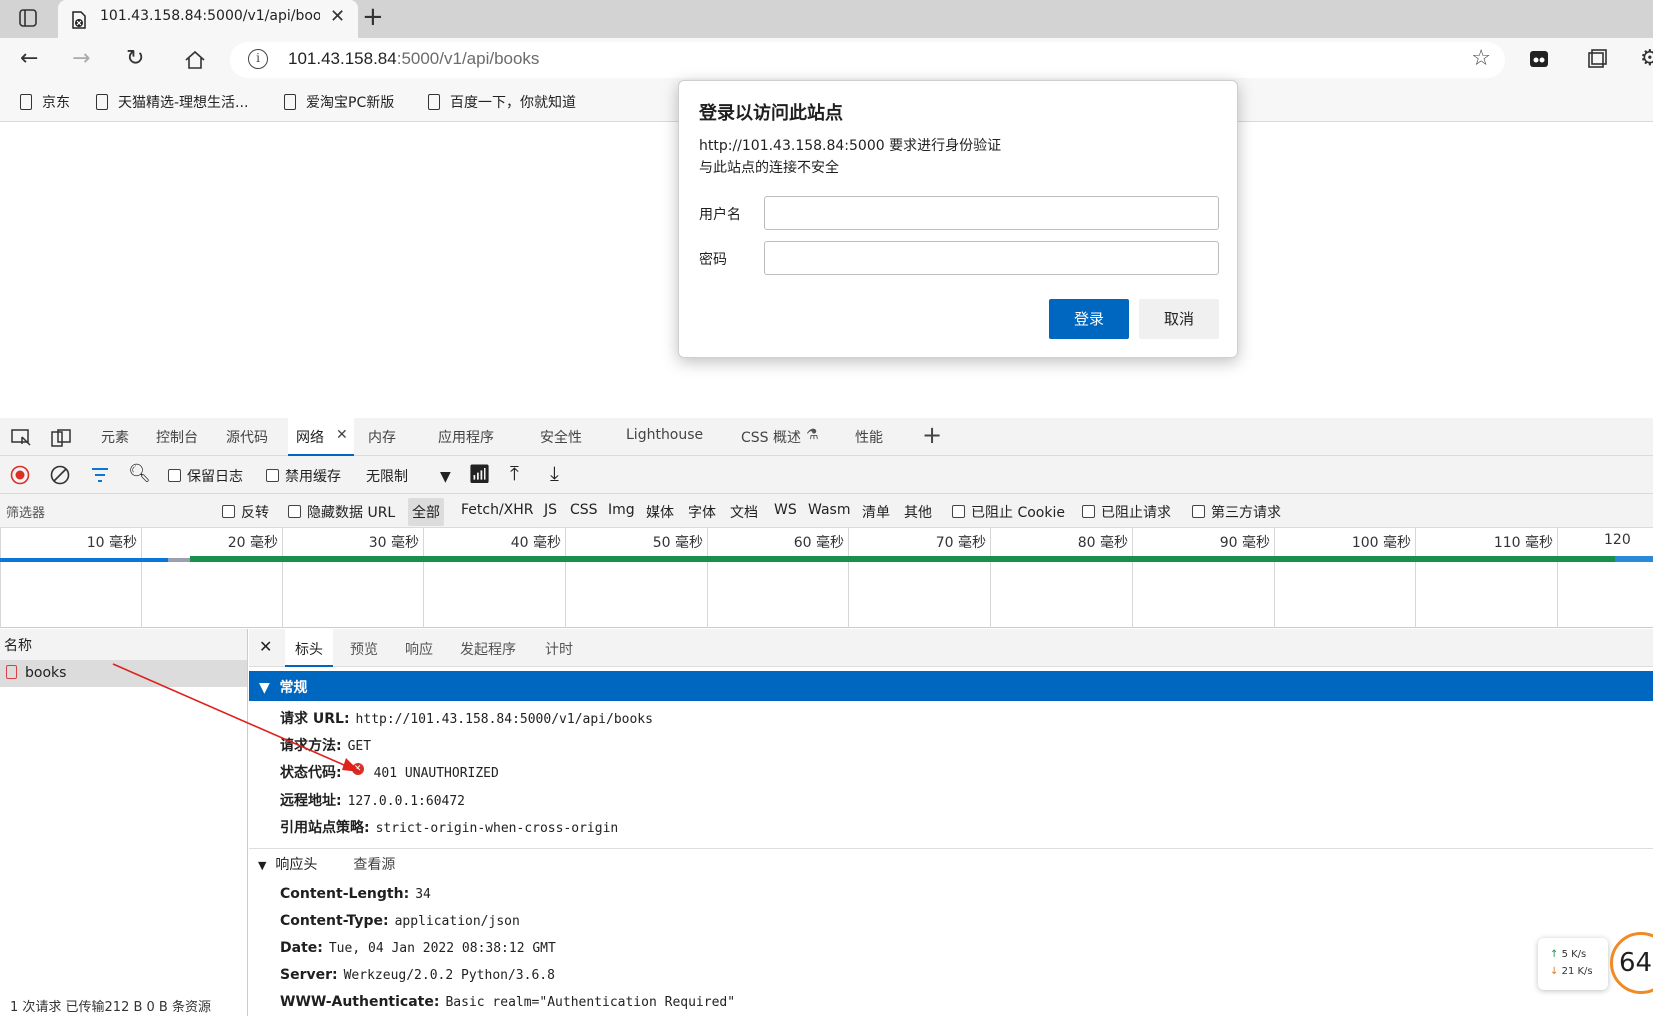 Image resolution: width=1653 pixels, height=1016 pixels. I want to click on throttle-select: 无限制 ▼, so click(408, 476).